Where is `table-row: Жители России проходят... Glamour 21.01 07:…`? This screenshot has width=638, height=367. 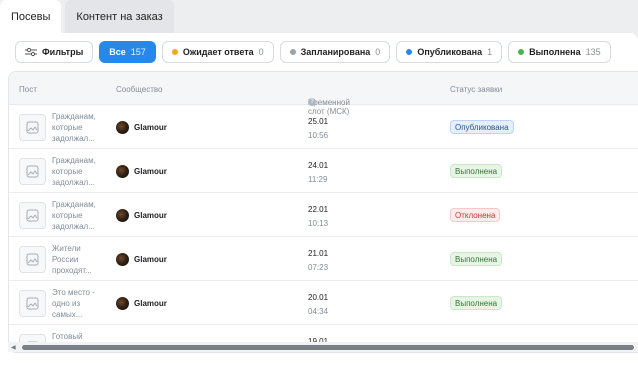 table-row: Жители России проходят... Glamour 21.01 07:… is located at coordinates (323, 259).